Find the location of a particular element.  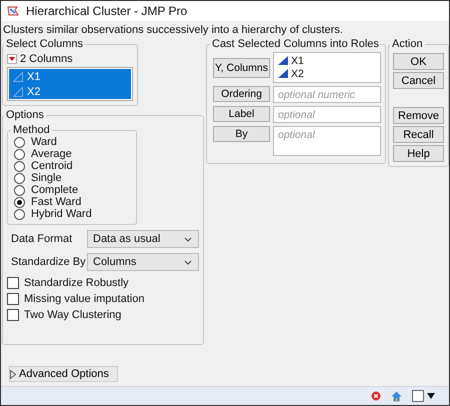

action-button: Cancel is located at coordinates (418, 80).